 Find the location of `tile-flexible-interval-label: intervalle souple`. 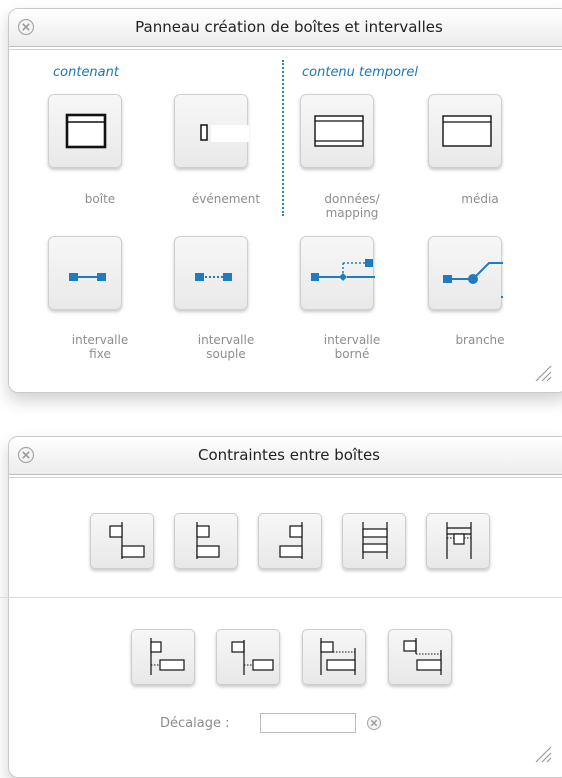

tile-flexible-interval-label: intervalle souple is located at coordinates (226, 347).